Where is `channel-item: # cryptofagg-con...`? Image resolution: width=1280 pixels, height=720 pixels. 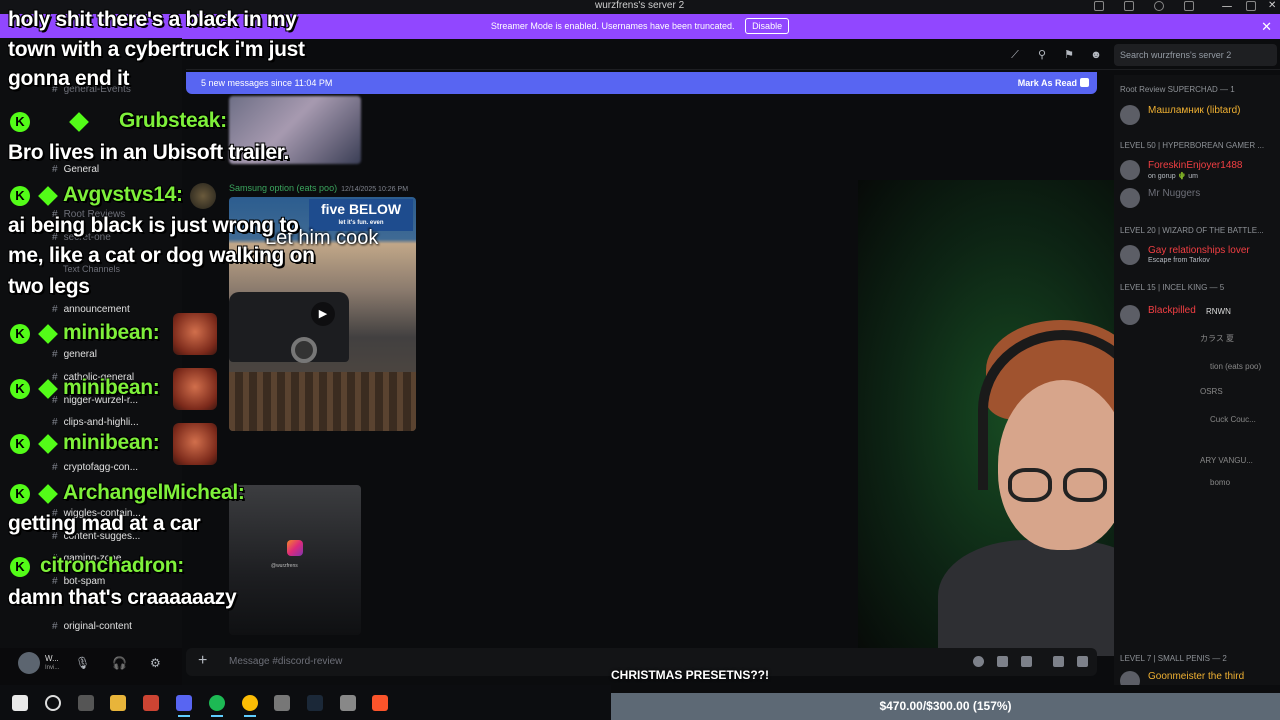 channel-item: # cryptofagg-con... is located at coordinates (95, 467).